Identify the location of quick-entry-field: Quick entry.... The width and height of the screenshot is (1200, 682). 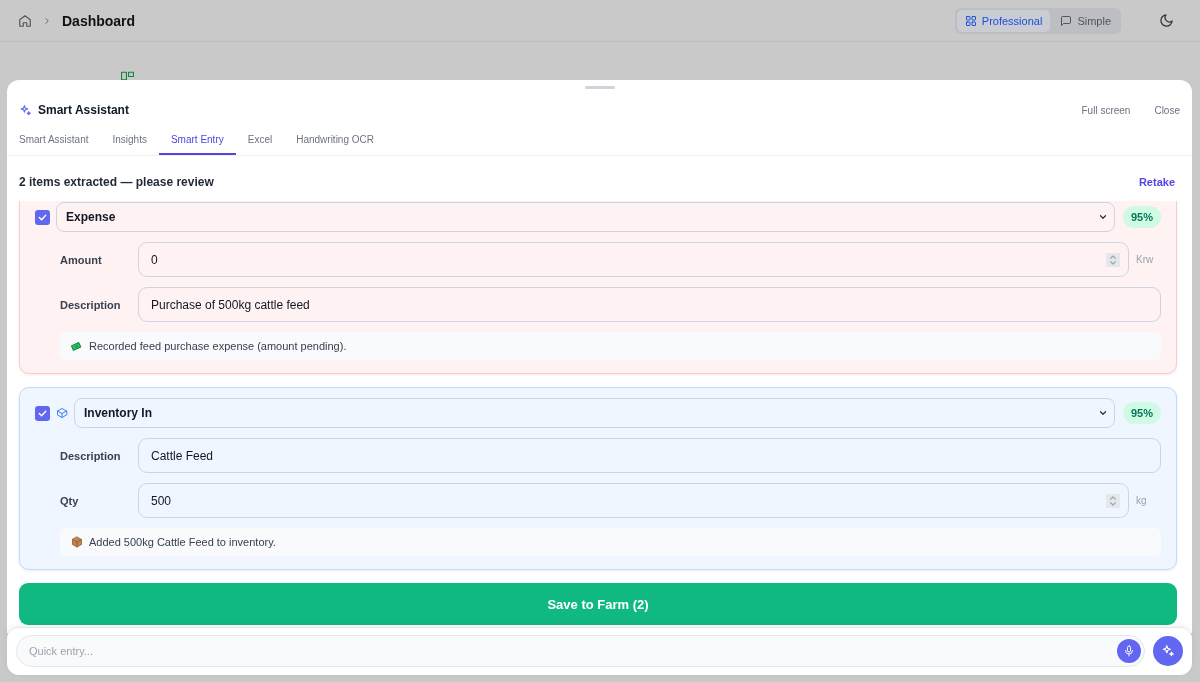
(580, 651).